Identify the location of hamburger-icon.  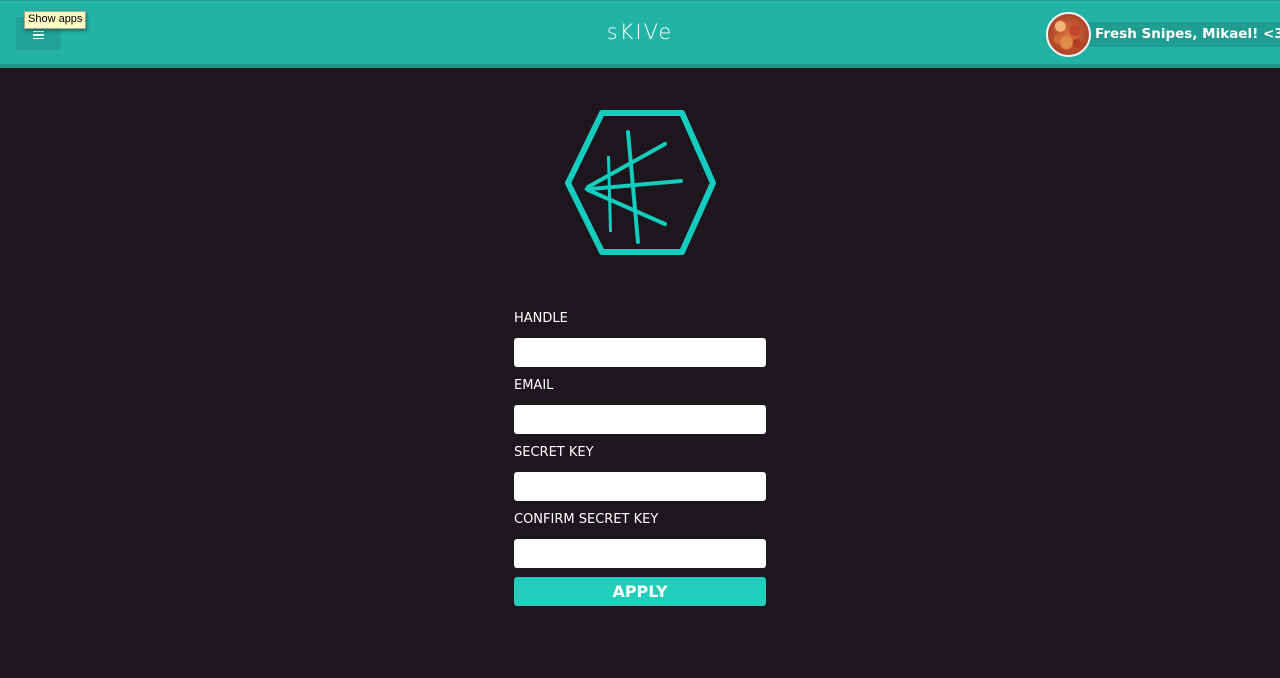
(38, 35).